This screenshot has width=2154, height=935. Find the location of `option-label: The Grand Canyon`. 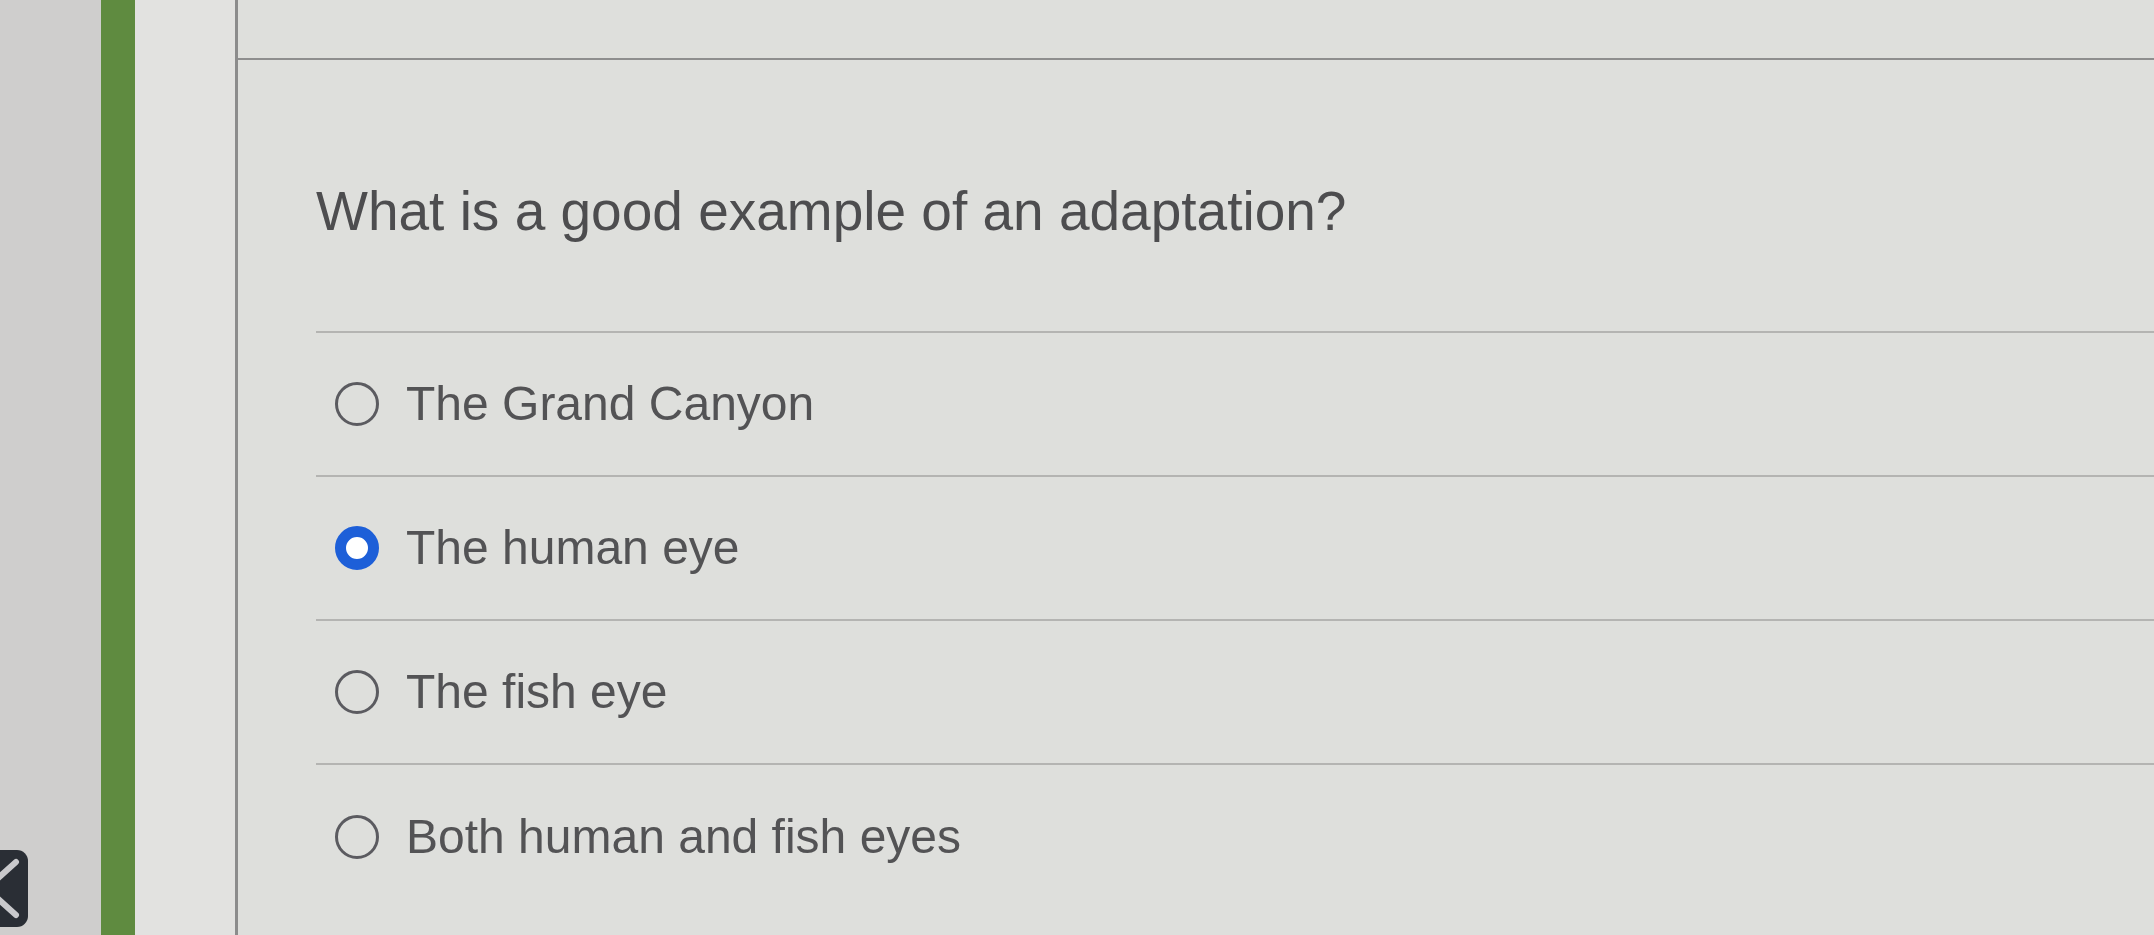

option-label: The Grand Canyon is located at coordinates (610, 404).